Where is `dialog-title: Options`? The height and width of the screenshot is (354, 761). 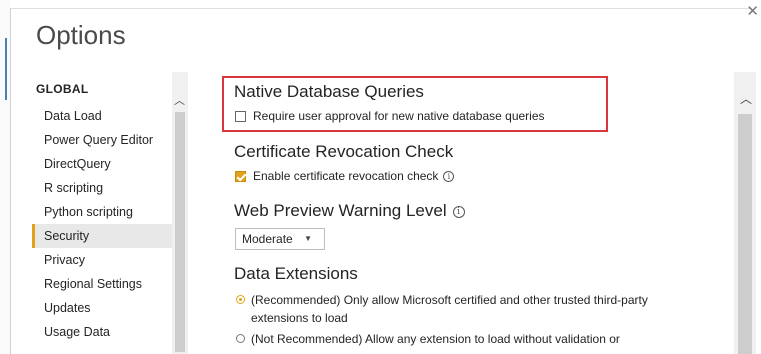
dialog-title: Options is located at coordinates (81, 35).